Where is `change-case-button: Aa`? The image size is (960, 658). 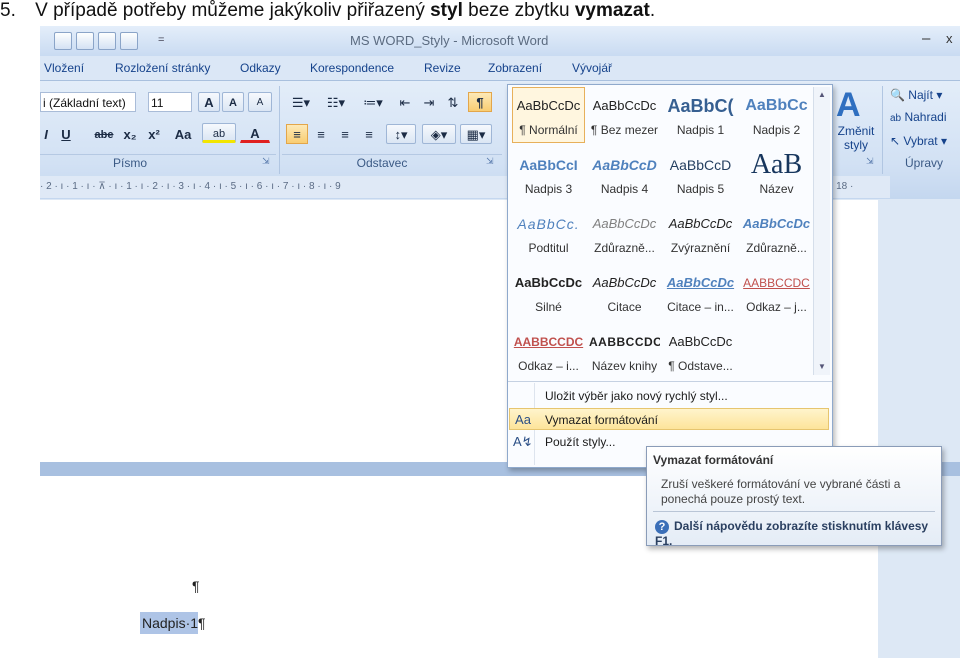 change-case-button: Aa is located at coordinates (183, 134).